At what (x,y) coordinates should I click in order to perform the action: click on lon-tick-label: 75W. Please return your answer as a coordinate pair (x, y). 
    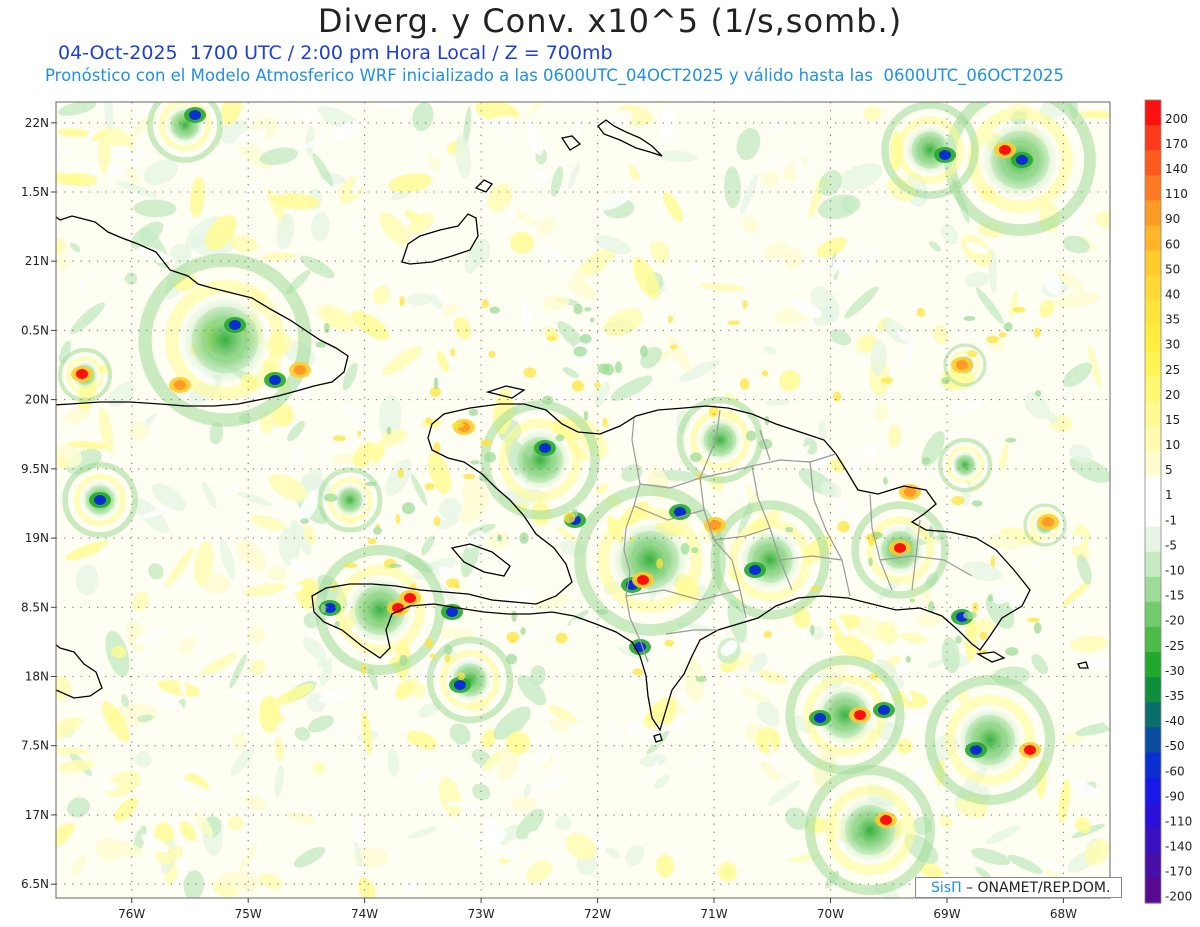
    Looking at the image, I should click on (248, 914).